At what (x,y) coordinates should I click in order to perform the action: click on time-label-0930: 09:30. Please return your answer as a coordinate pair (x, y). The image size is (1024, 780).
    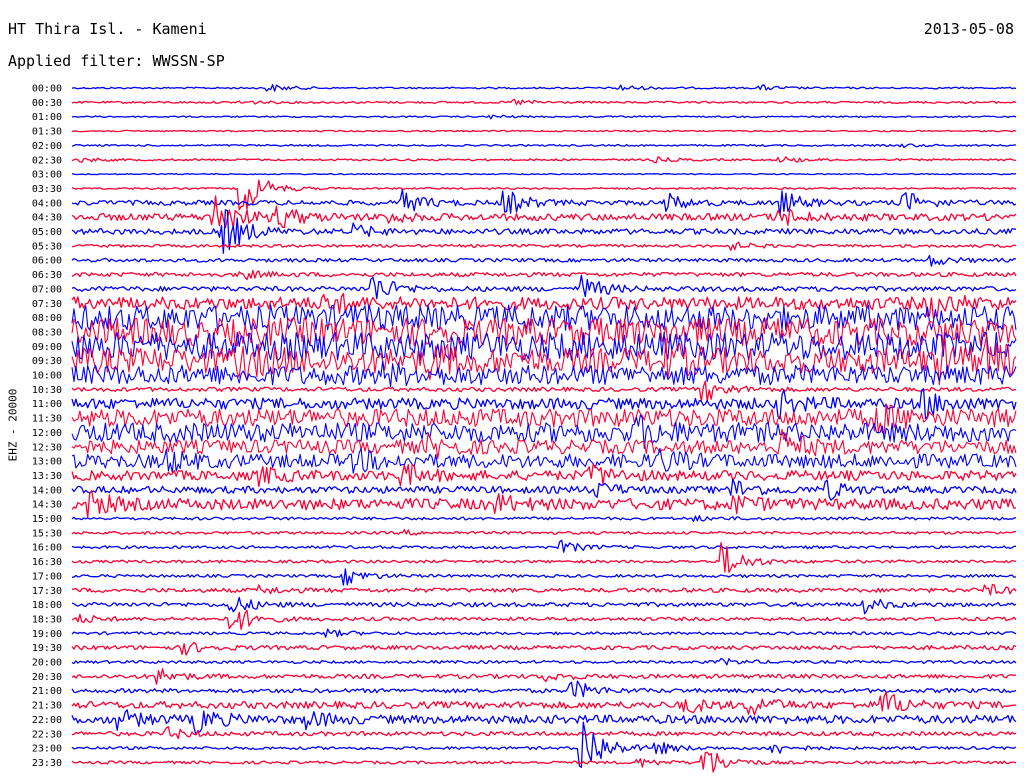
    Looking at the image, I should click on (47, 361).